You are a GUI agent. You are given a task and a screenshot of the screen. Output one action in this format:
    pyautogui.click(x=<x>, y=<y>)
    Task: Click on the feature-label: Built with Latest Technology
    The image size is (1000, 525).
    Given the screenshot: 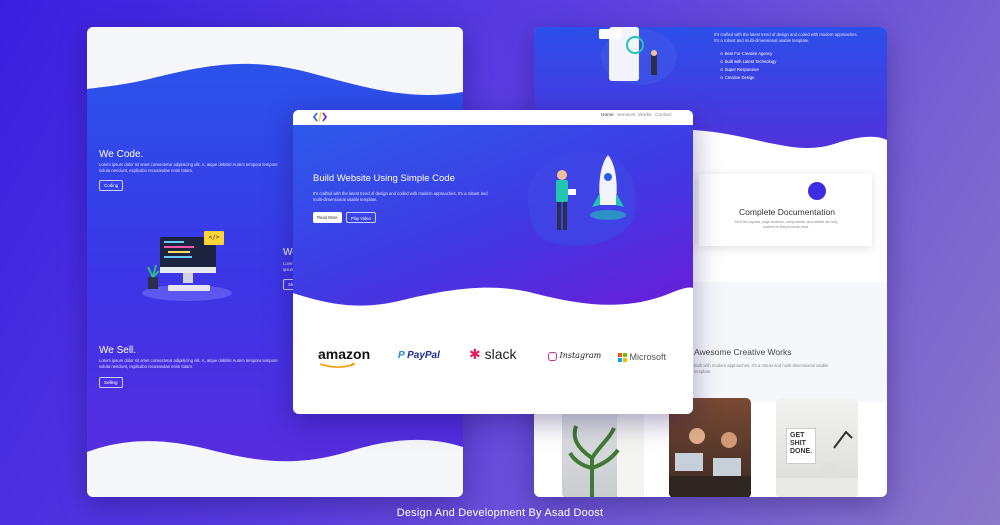 What is the action you would take?
    pyautogui.click(x=750, y=61)
    